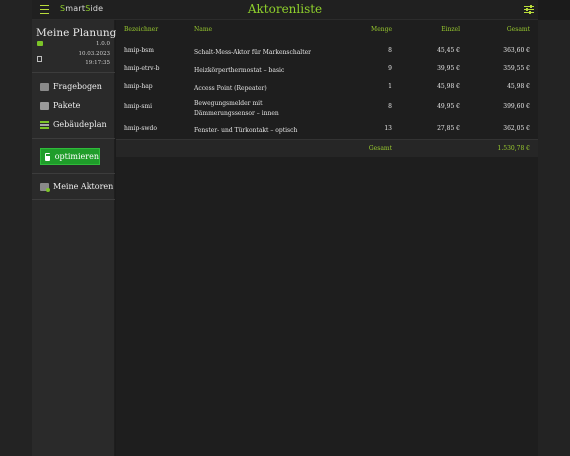 The width and height of the screenshot is (570, 456). Describe the element at coordinates (94, 54) in the screenshot. I see `project-date: 10.03.2023` at that location.